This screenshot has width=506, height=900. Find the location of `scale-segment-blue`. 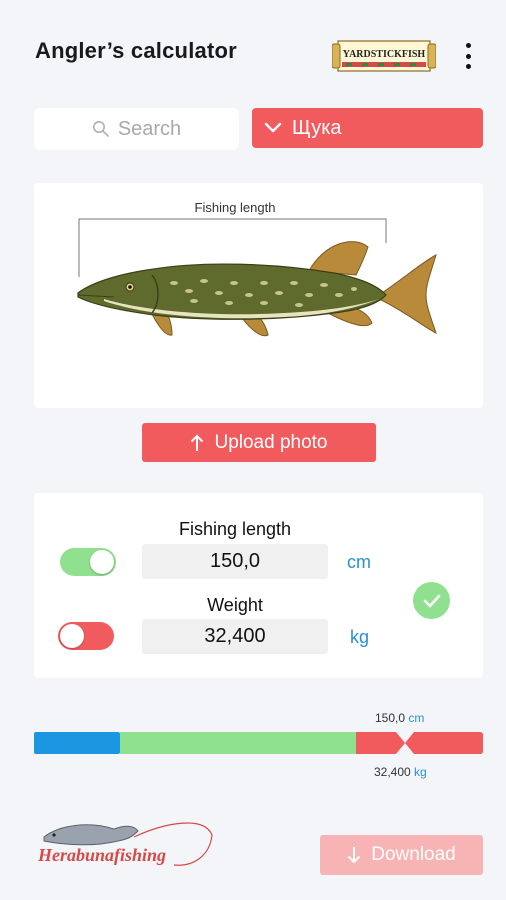

scale-segment-blue is located at coordinates (77, 743).